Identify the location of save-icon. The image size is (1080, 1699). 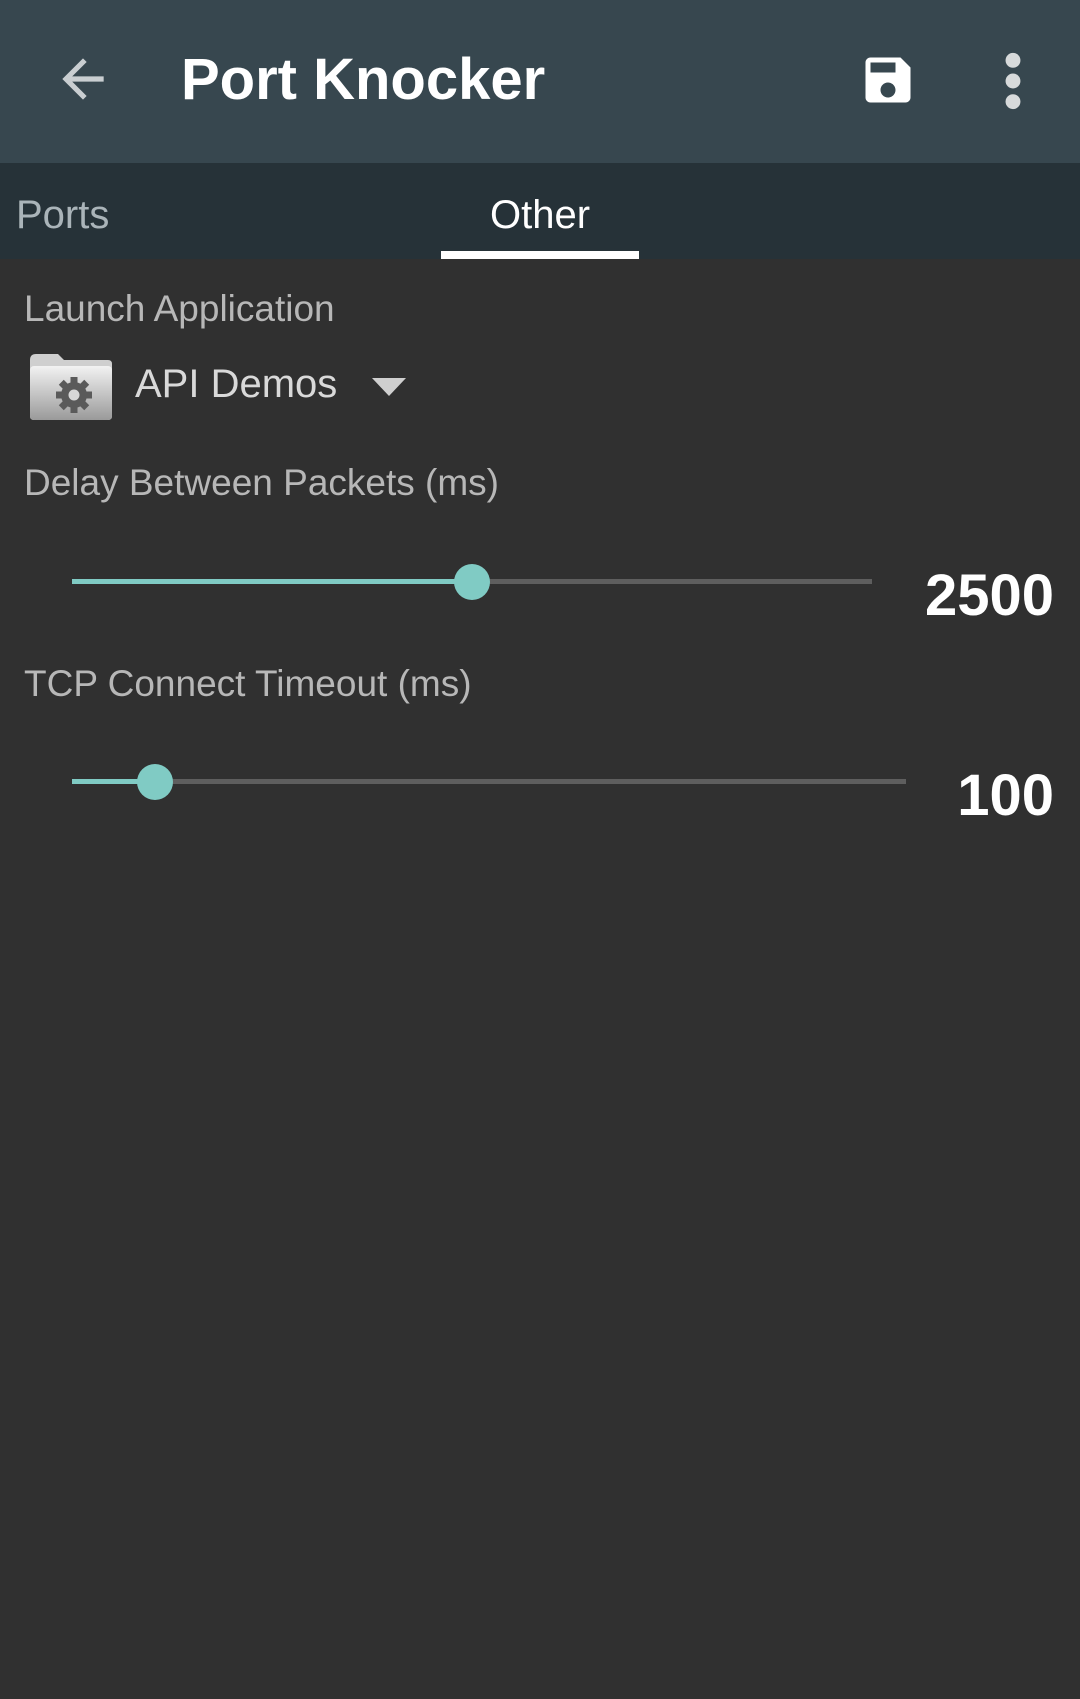
(888, 80).